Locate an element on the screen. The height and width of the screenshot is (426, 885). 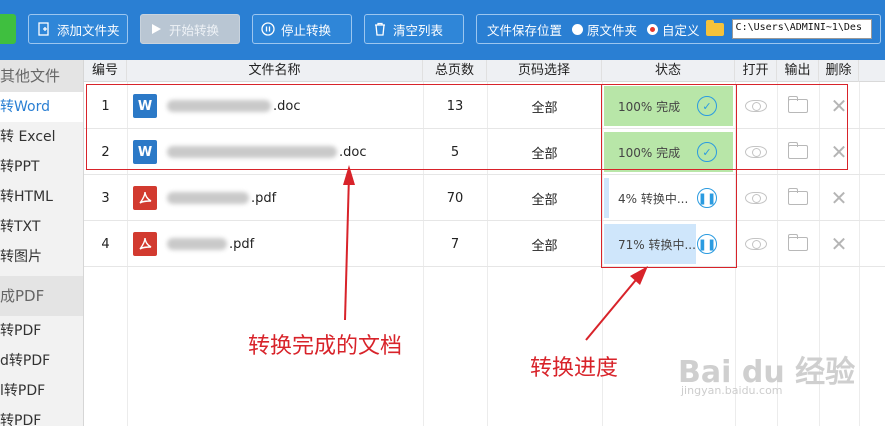
annotation-progress-note: 转换进度 is located at coordinates (574, 368).